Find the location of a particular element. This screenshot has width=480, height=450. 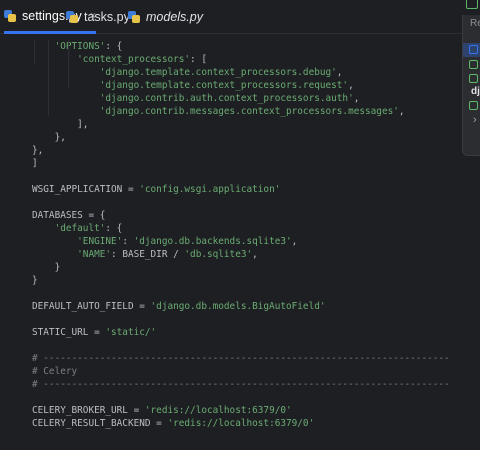

tab-label: tasks.py is located at coordinates (107, 17).